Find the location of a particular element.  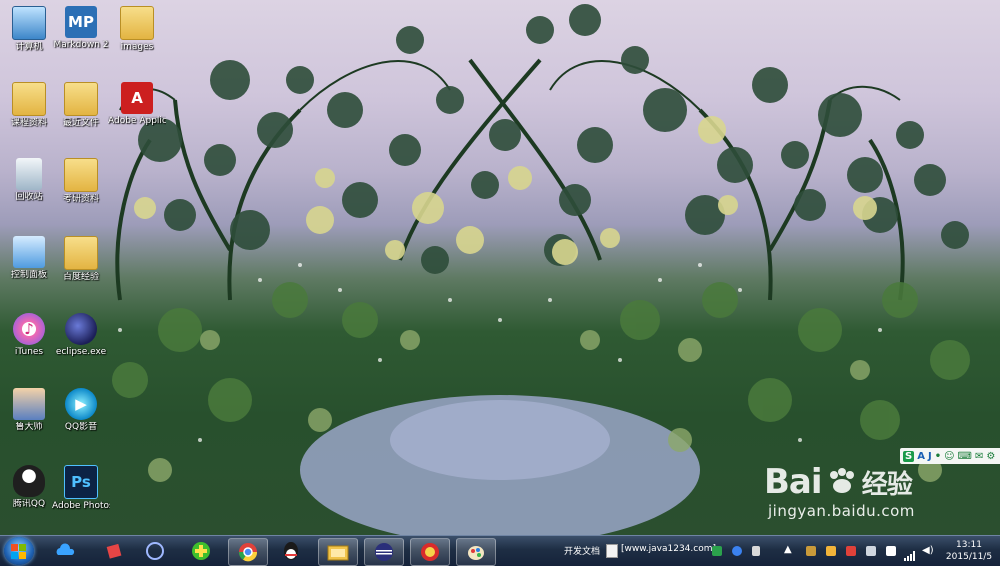

watermark-brand-right: 经验 is located at coordinates (887, 485).